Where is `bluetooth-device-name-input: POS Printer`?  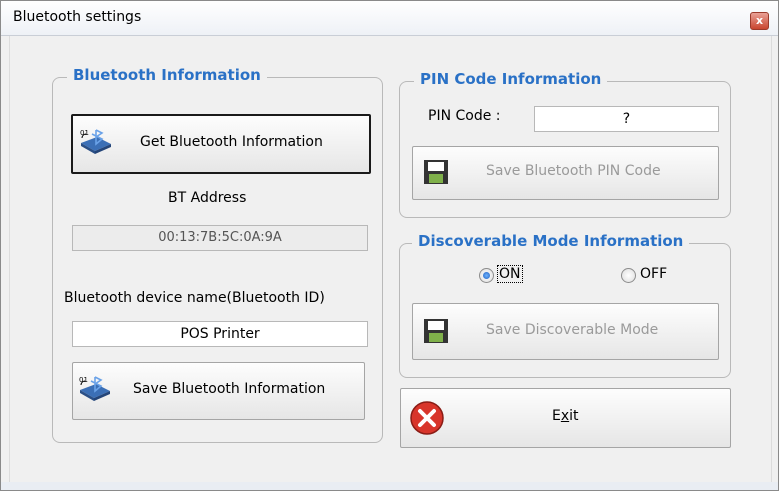 bluetooth-device-name-input: POS Printer is located at coordinates (220, 334).